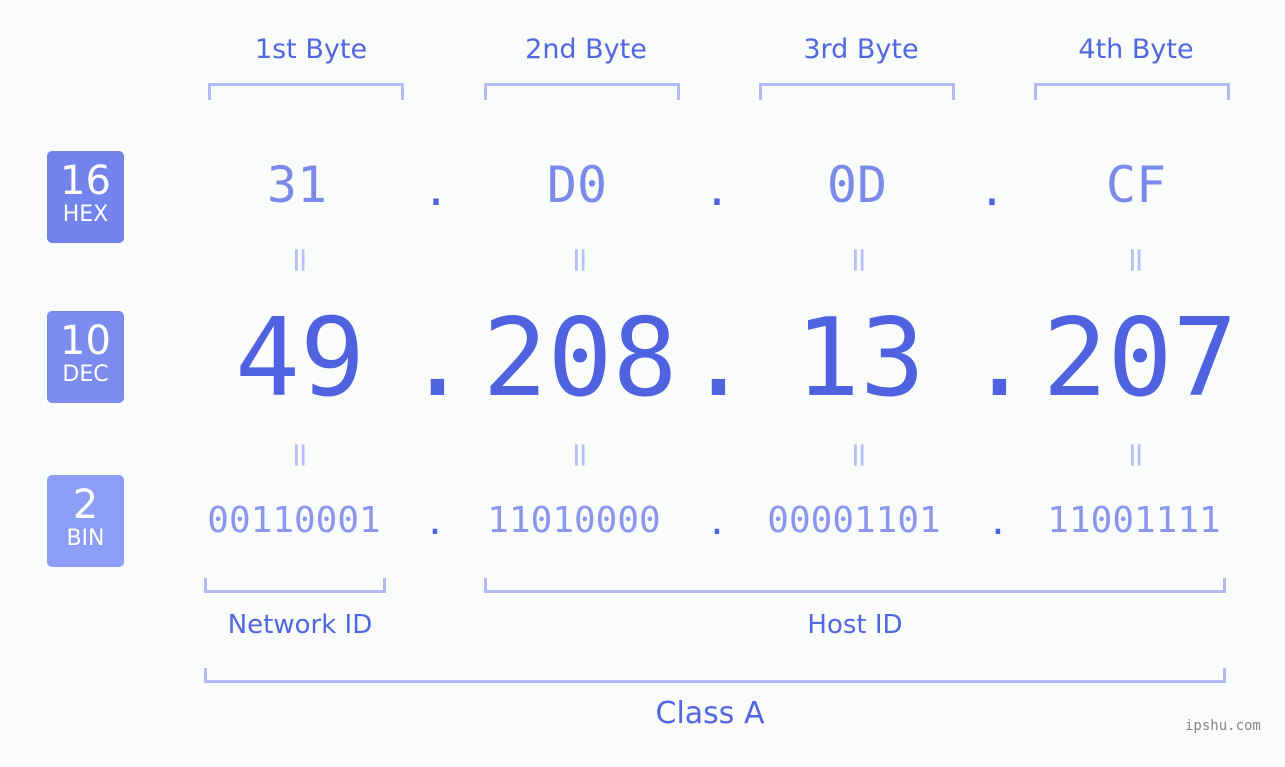  What do you see at coordinates (85, 214) in the screenshot?
I see `hex-base-label: HEX` at bounding box center [85, 214].